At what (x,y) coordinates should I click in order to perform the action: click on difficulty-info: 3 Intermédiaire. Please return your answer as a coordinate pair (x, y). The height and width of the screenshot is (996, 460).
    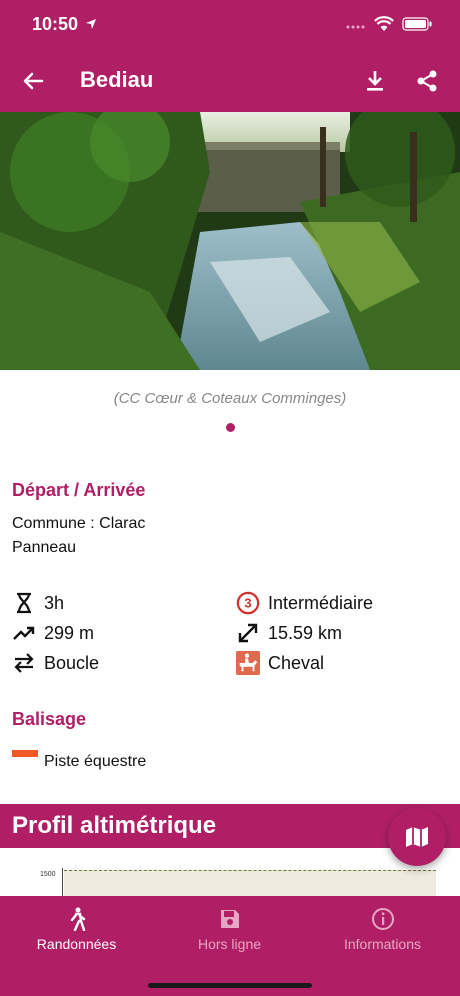
    Looking at the image, I should click on (304, 603).